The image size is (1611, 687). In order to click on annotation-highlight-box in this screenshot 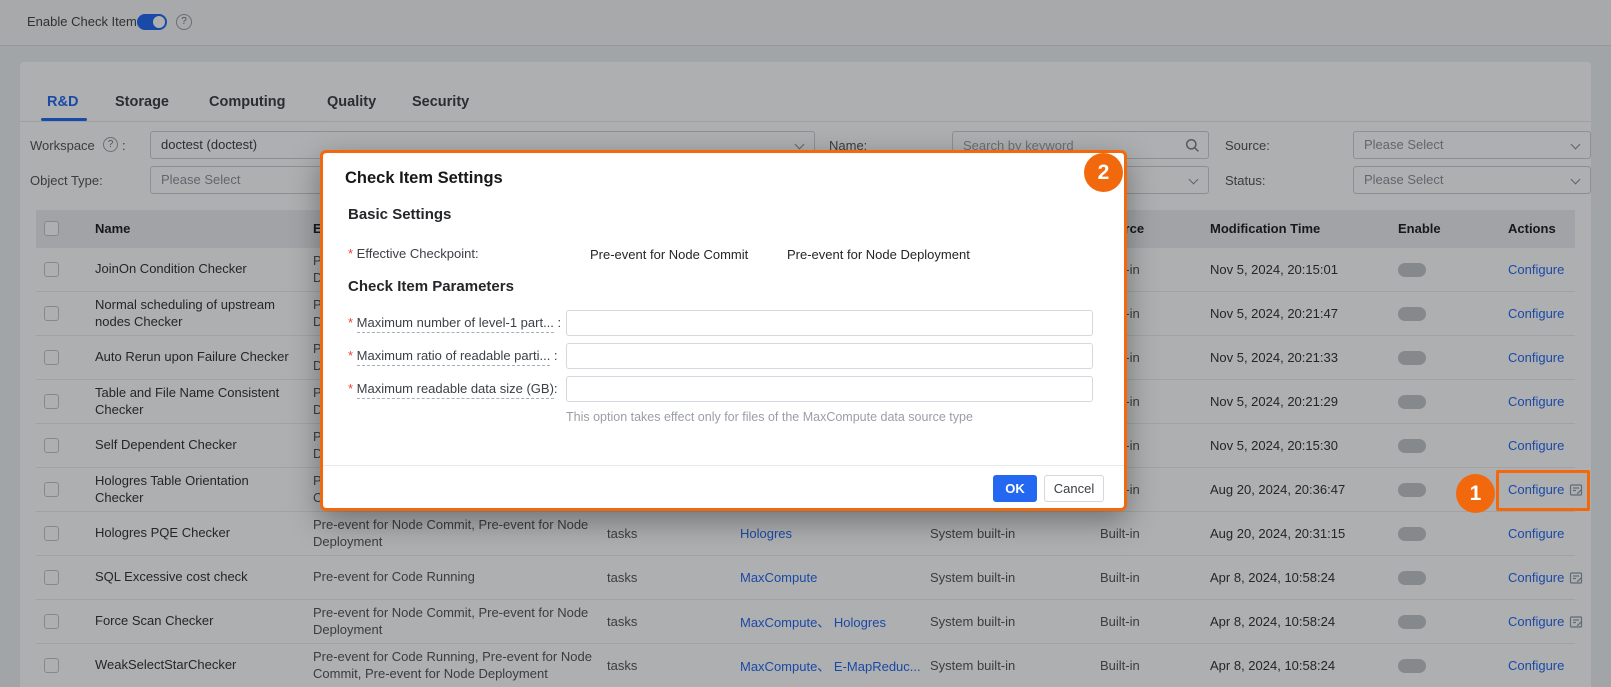, I will do `click(1543, 490)`.